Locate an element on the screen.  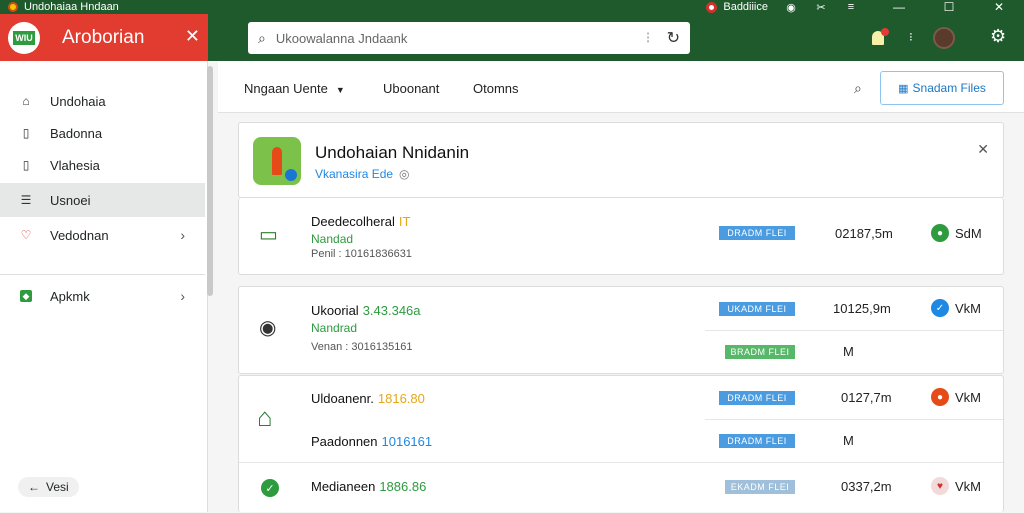
record-icon is located at coordinates (712, 7).